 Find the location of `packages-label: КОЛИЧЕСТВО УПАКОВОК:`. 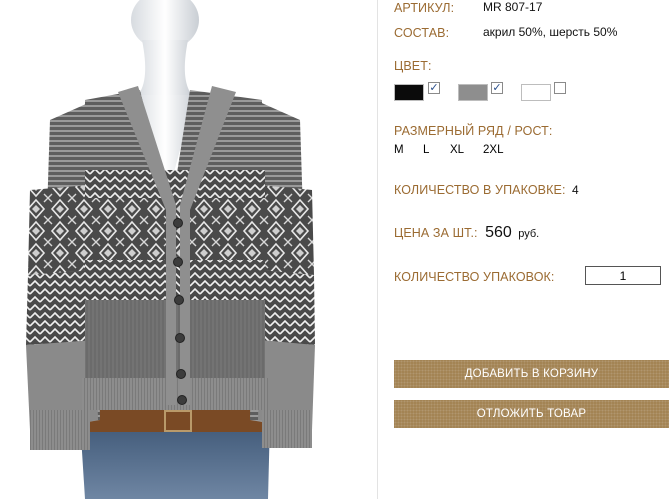

packages-label: КОЛИЧЕСТВО УПАКОВОК: is located at coordinates (474, 277).